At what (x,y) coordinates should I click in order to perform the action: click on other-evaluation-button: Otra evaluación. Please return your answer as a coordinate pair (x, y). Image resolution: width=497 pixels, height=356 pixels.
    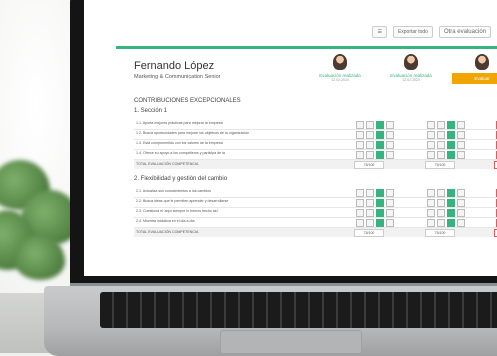
    Looking at the image, I should click on (464, 32).